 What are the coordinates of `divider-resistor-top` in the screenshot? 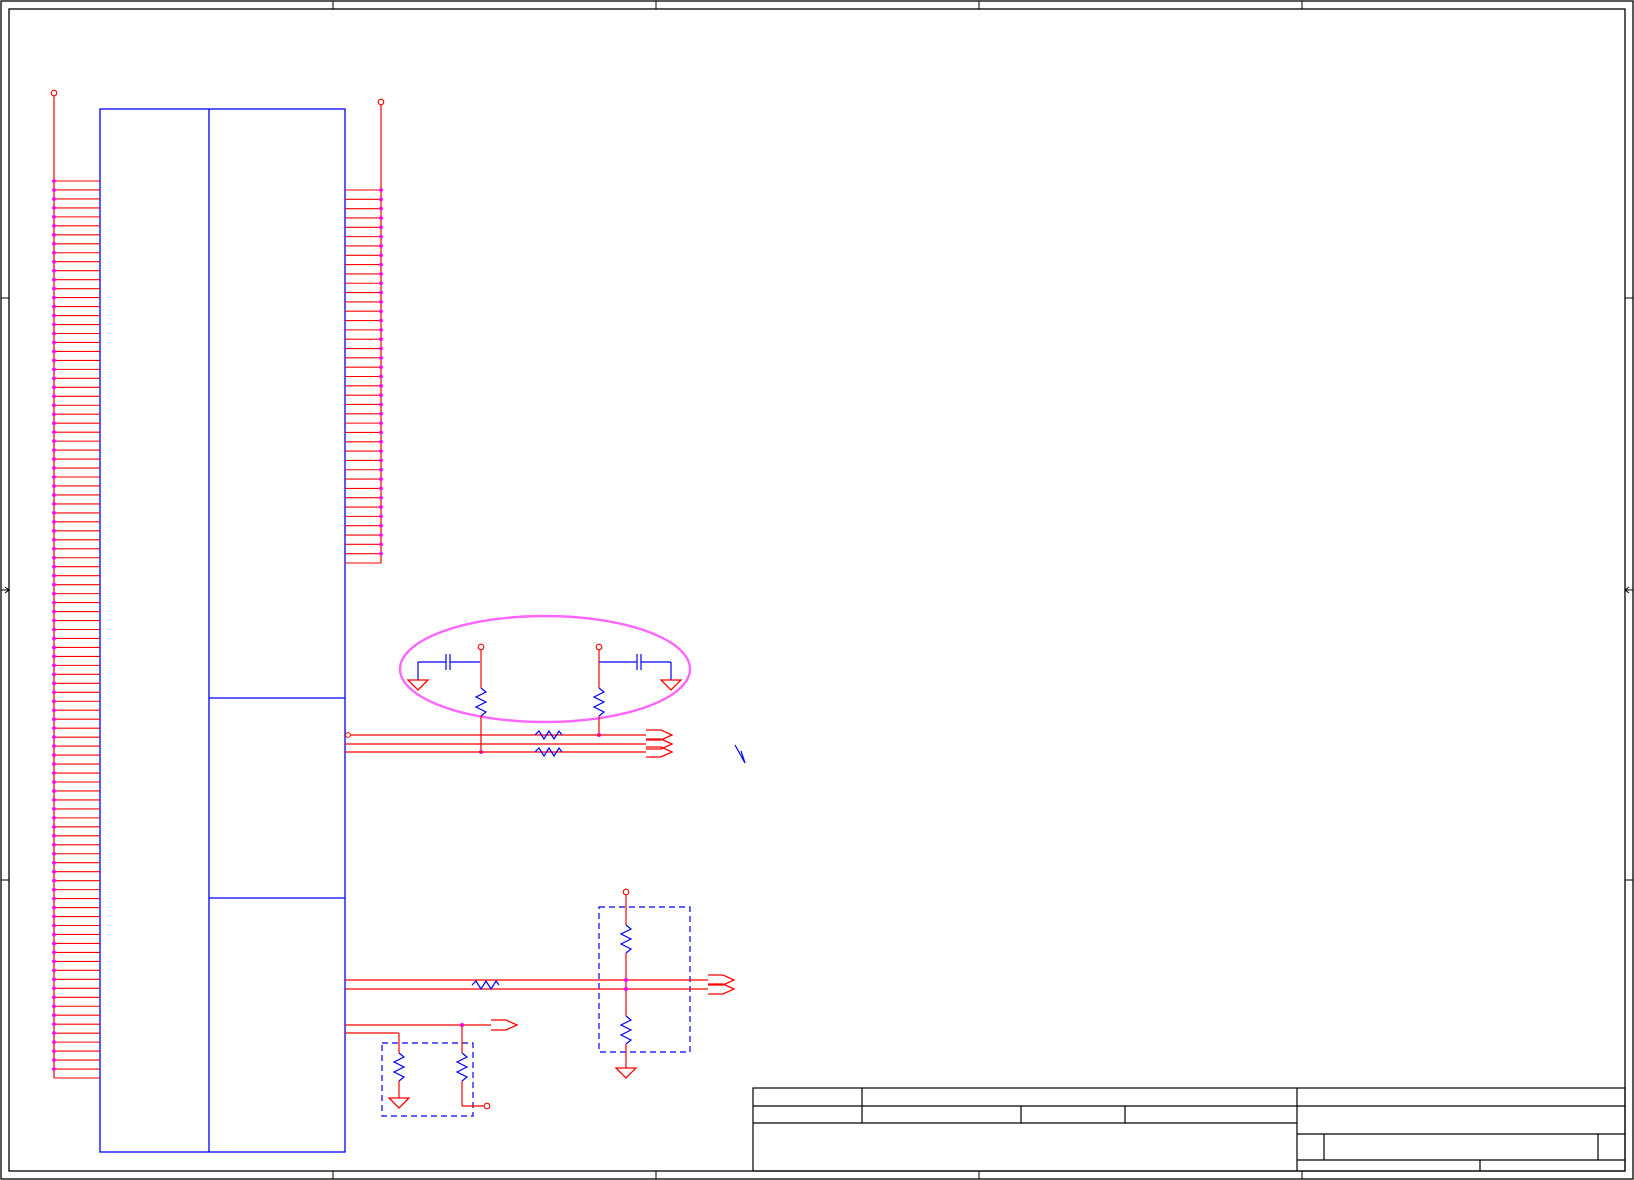 It's located at (626, 939).